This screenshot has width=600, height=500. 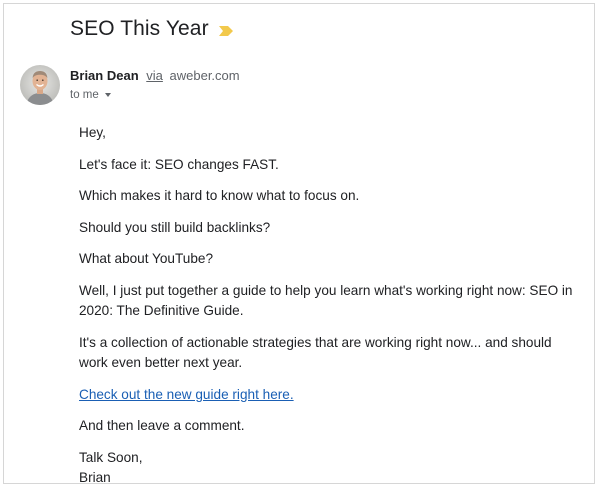 I want to click on email-subject: SEO This Year, so click(x=139, y=28).